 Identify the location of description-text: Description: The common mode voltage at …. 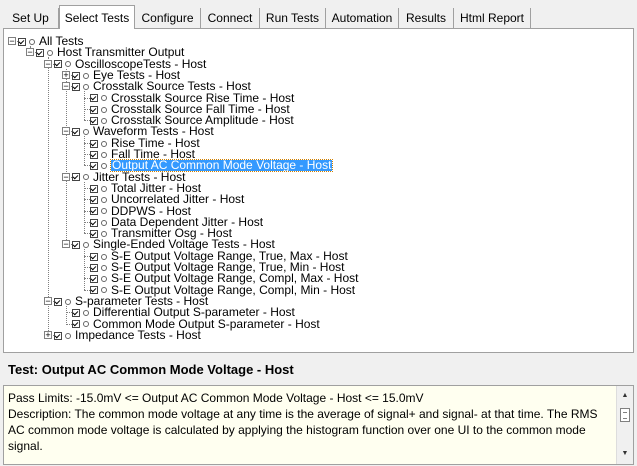
(303, 430).